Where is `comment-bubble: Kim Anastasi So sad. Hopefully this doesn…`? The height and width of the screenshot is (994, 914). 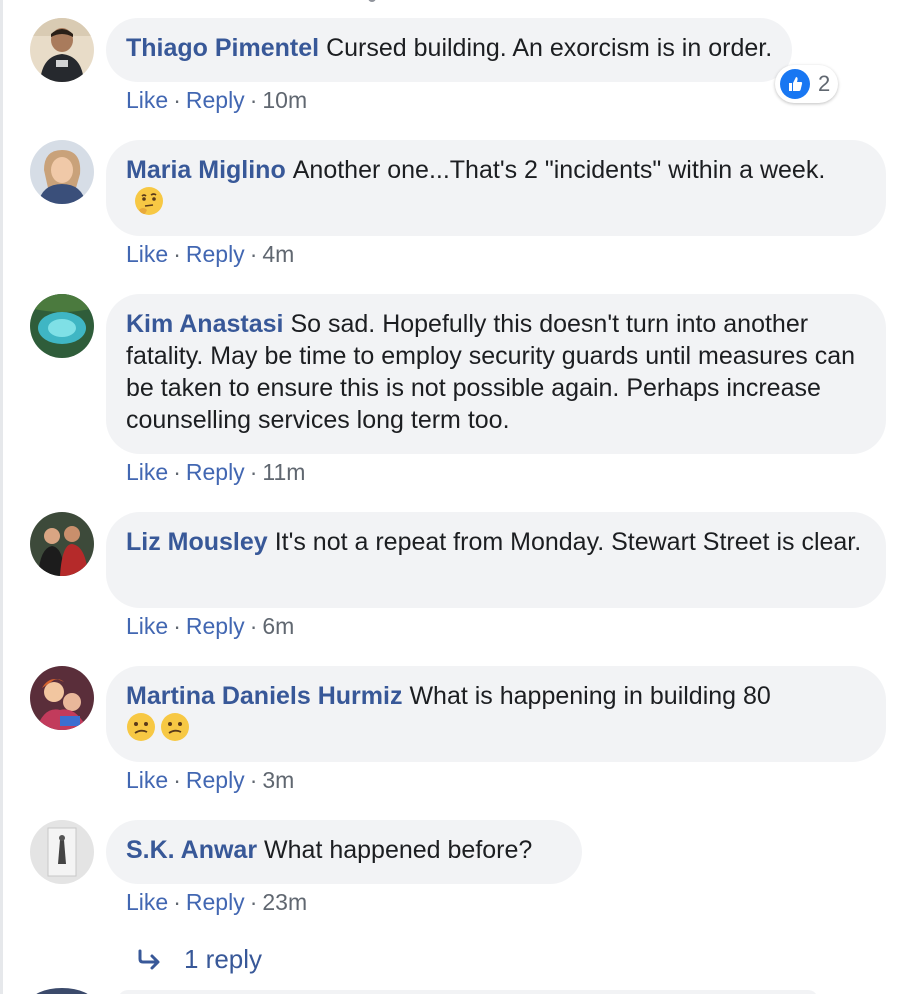
comment-bubble: Kim Anastasi So sad. Hopefully this doesn… is located at coordinates (496, 374).